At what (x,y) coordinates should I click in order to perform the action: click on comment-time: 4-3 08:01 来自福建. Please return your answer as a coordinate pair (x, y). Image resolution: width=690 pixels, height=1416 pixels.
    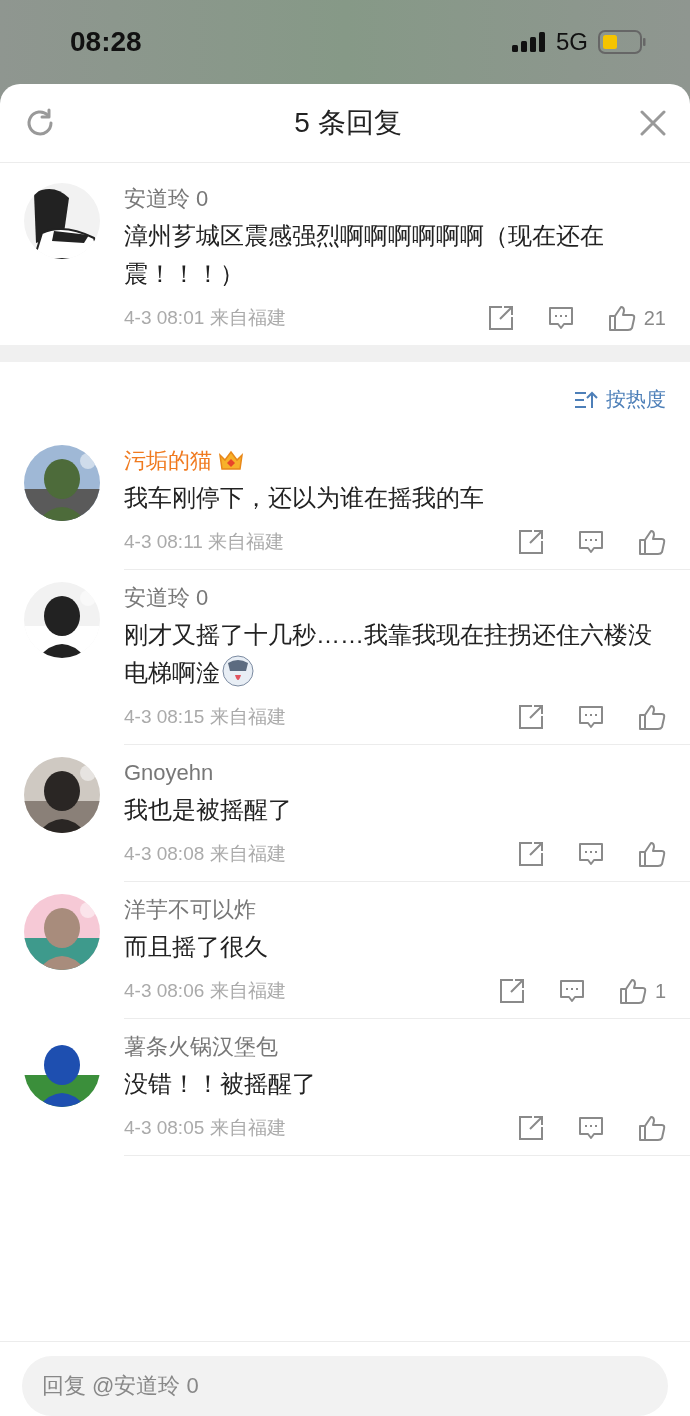
    Looking at the image, I should click on (205, 318).